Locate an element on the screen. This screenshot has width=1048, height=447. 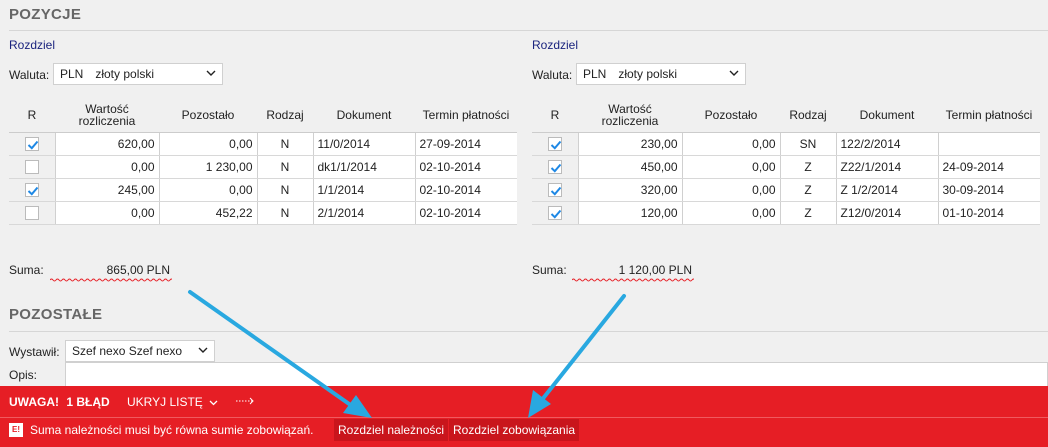
table-row: 320,00 0,00 Z Z 1/2/2014 30-09-2014 is located at coordinates (786, 190).